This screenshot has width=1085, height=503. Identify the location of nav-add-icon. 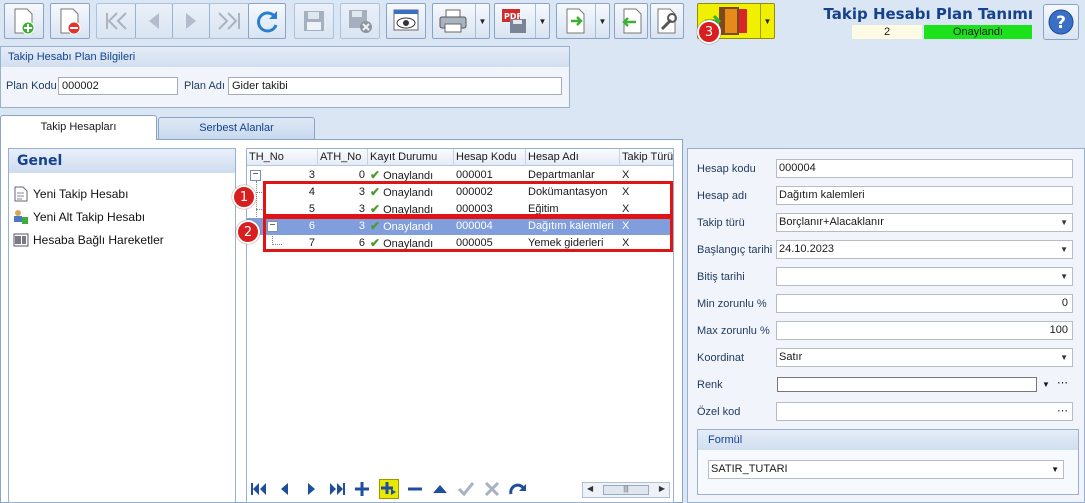
(362, 489).